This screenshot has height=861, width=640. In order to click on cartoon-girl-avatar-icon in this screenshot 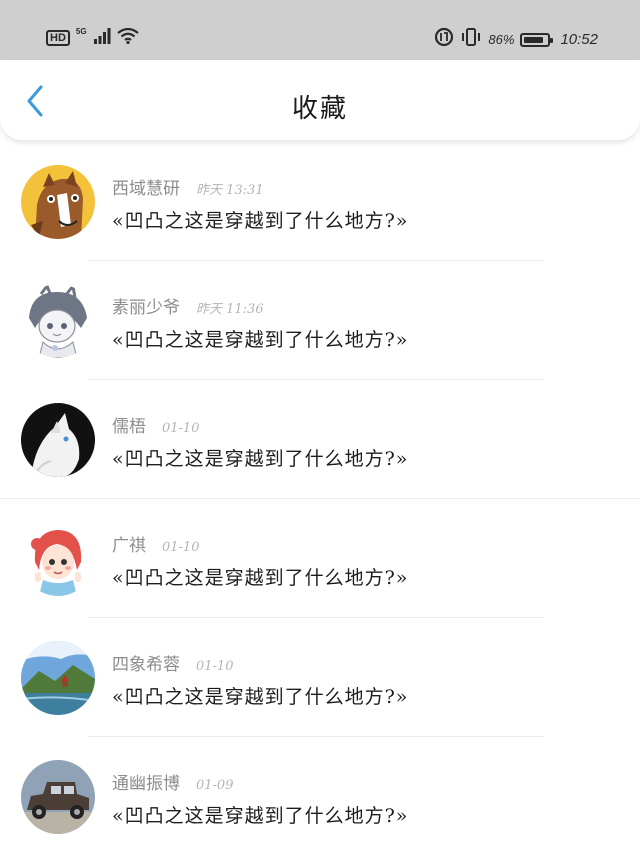, I will do `click(58, 559)`.